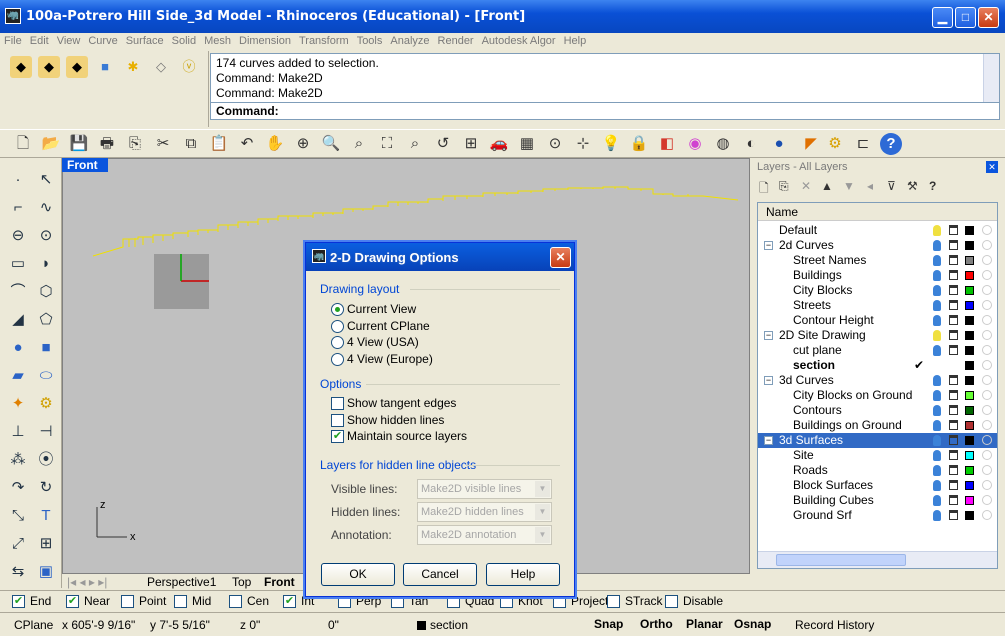  Describe the element at coordinates (814, 365) in the screenshot. I see `layer-name: section` at that location.